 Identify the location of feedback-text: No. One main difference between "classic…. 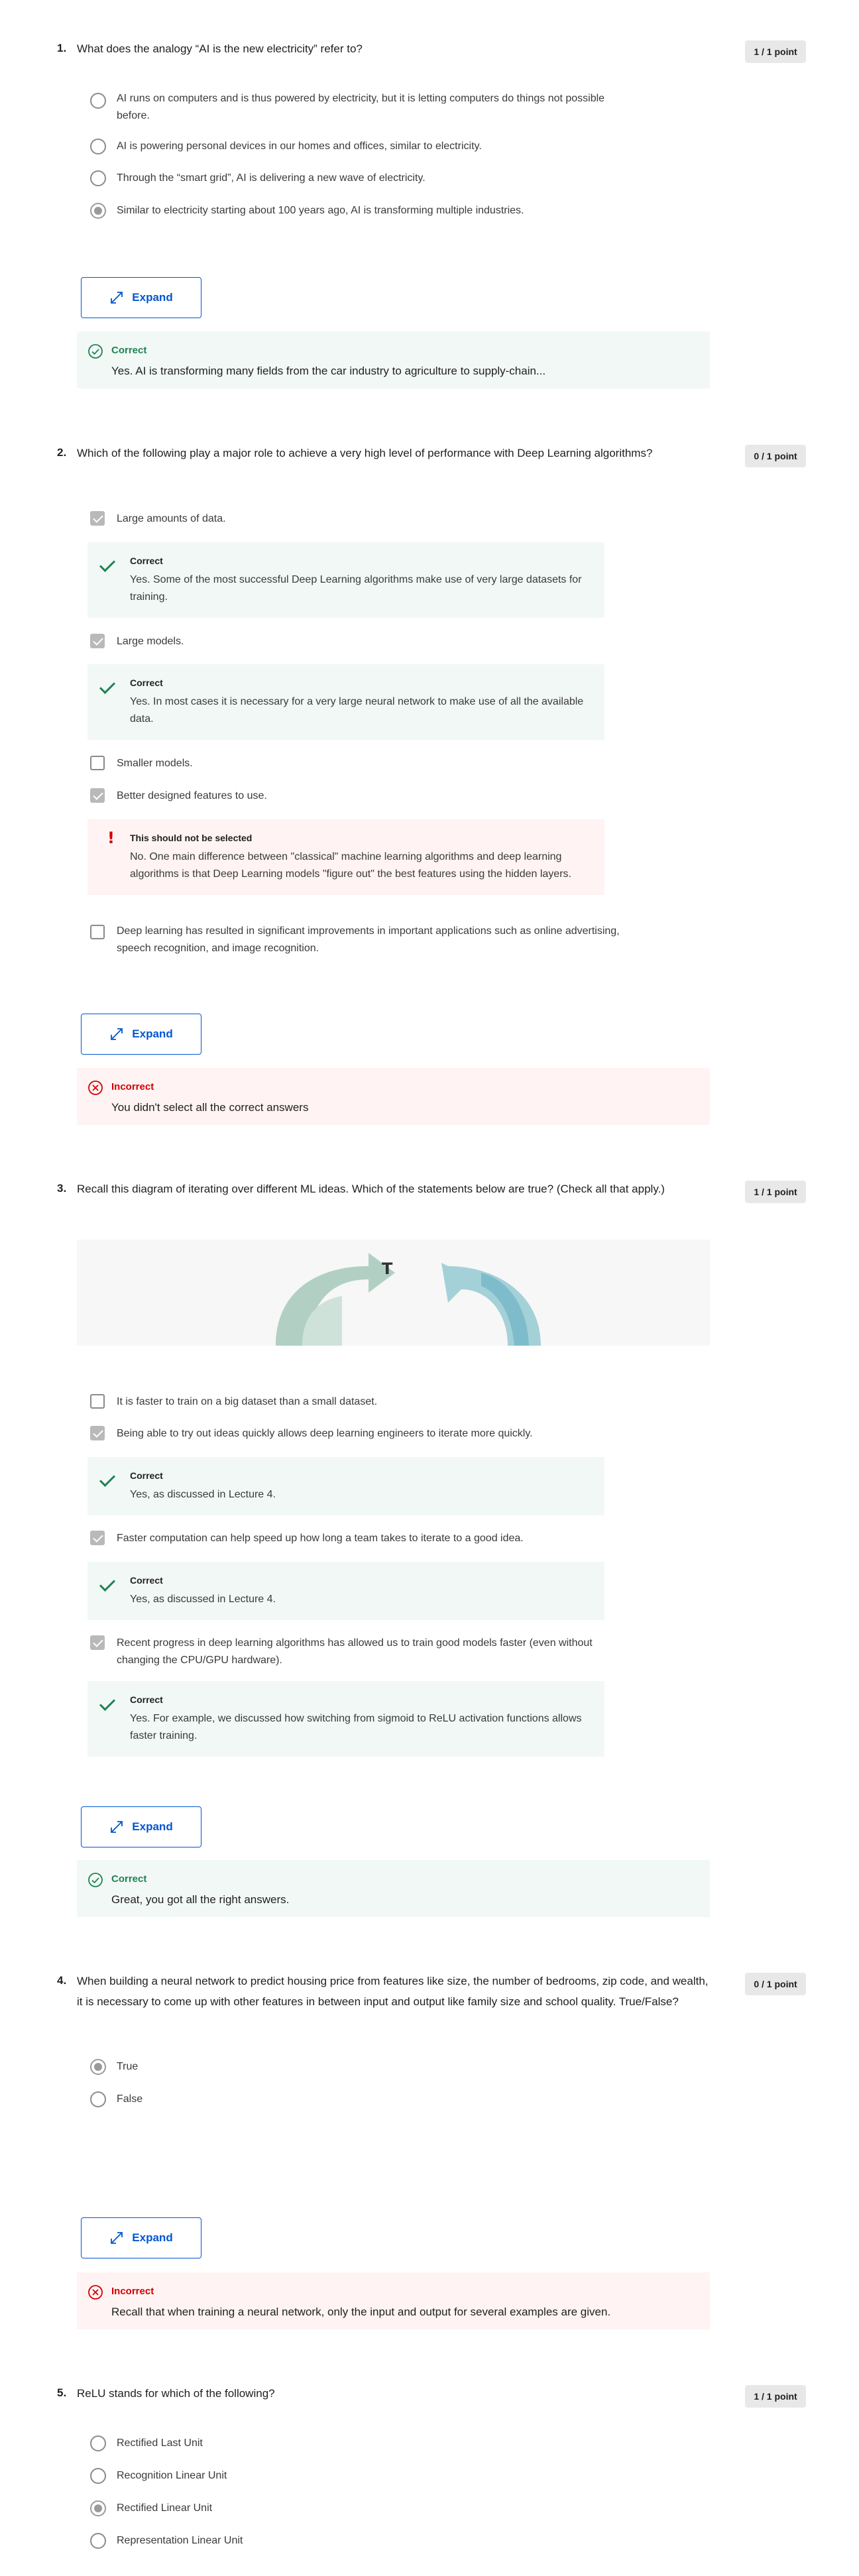
(350, 866).